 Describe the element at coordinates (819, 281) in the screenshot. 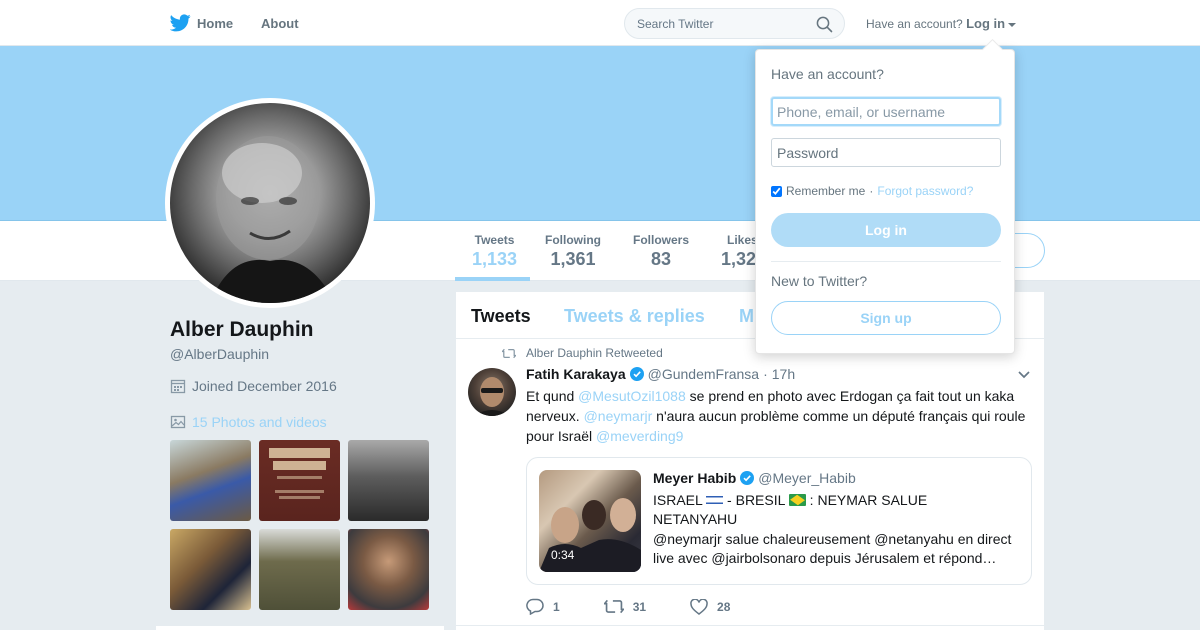

I see `new-to-twitter-text: New to Twitter?` at that location.